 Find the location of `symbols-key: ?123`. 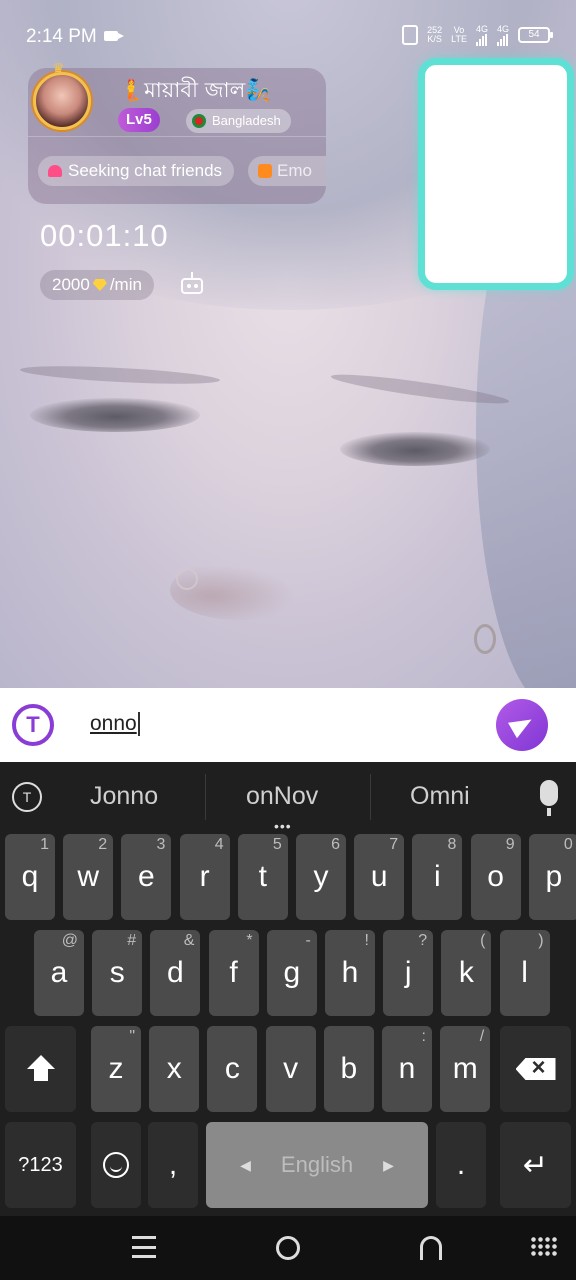

symbols-key: ?123 is located at coordinates (40, 1165).